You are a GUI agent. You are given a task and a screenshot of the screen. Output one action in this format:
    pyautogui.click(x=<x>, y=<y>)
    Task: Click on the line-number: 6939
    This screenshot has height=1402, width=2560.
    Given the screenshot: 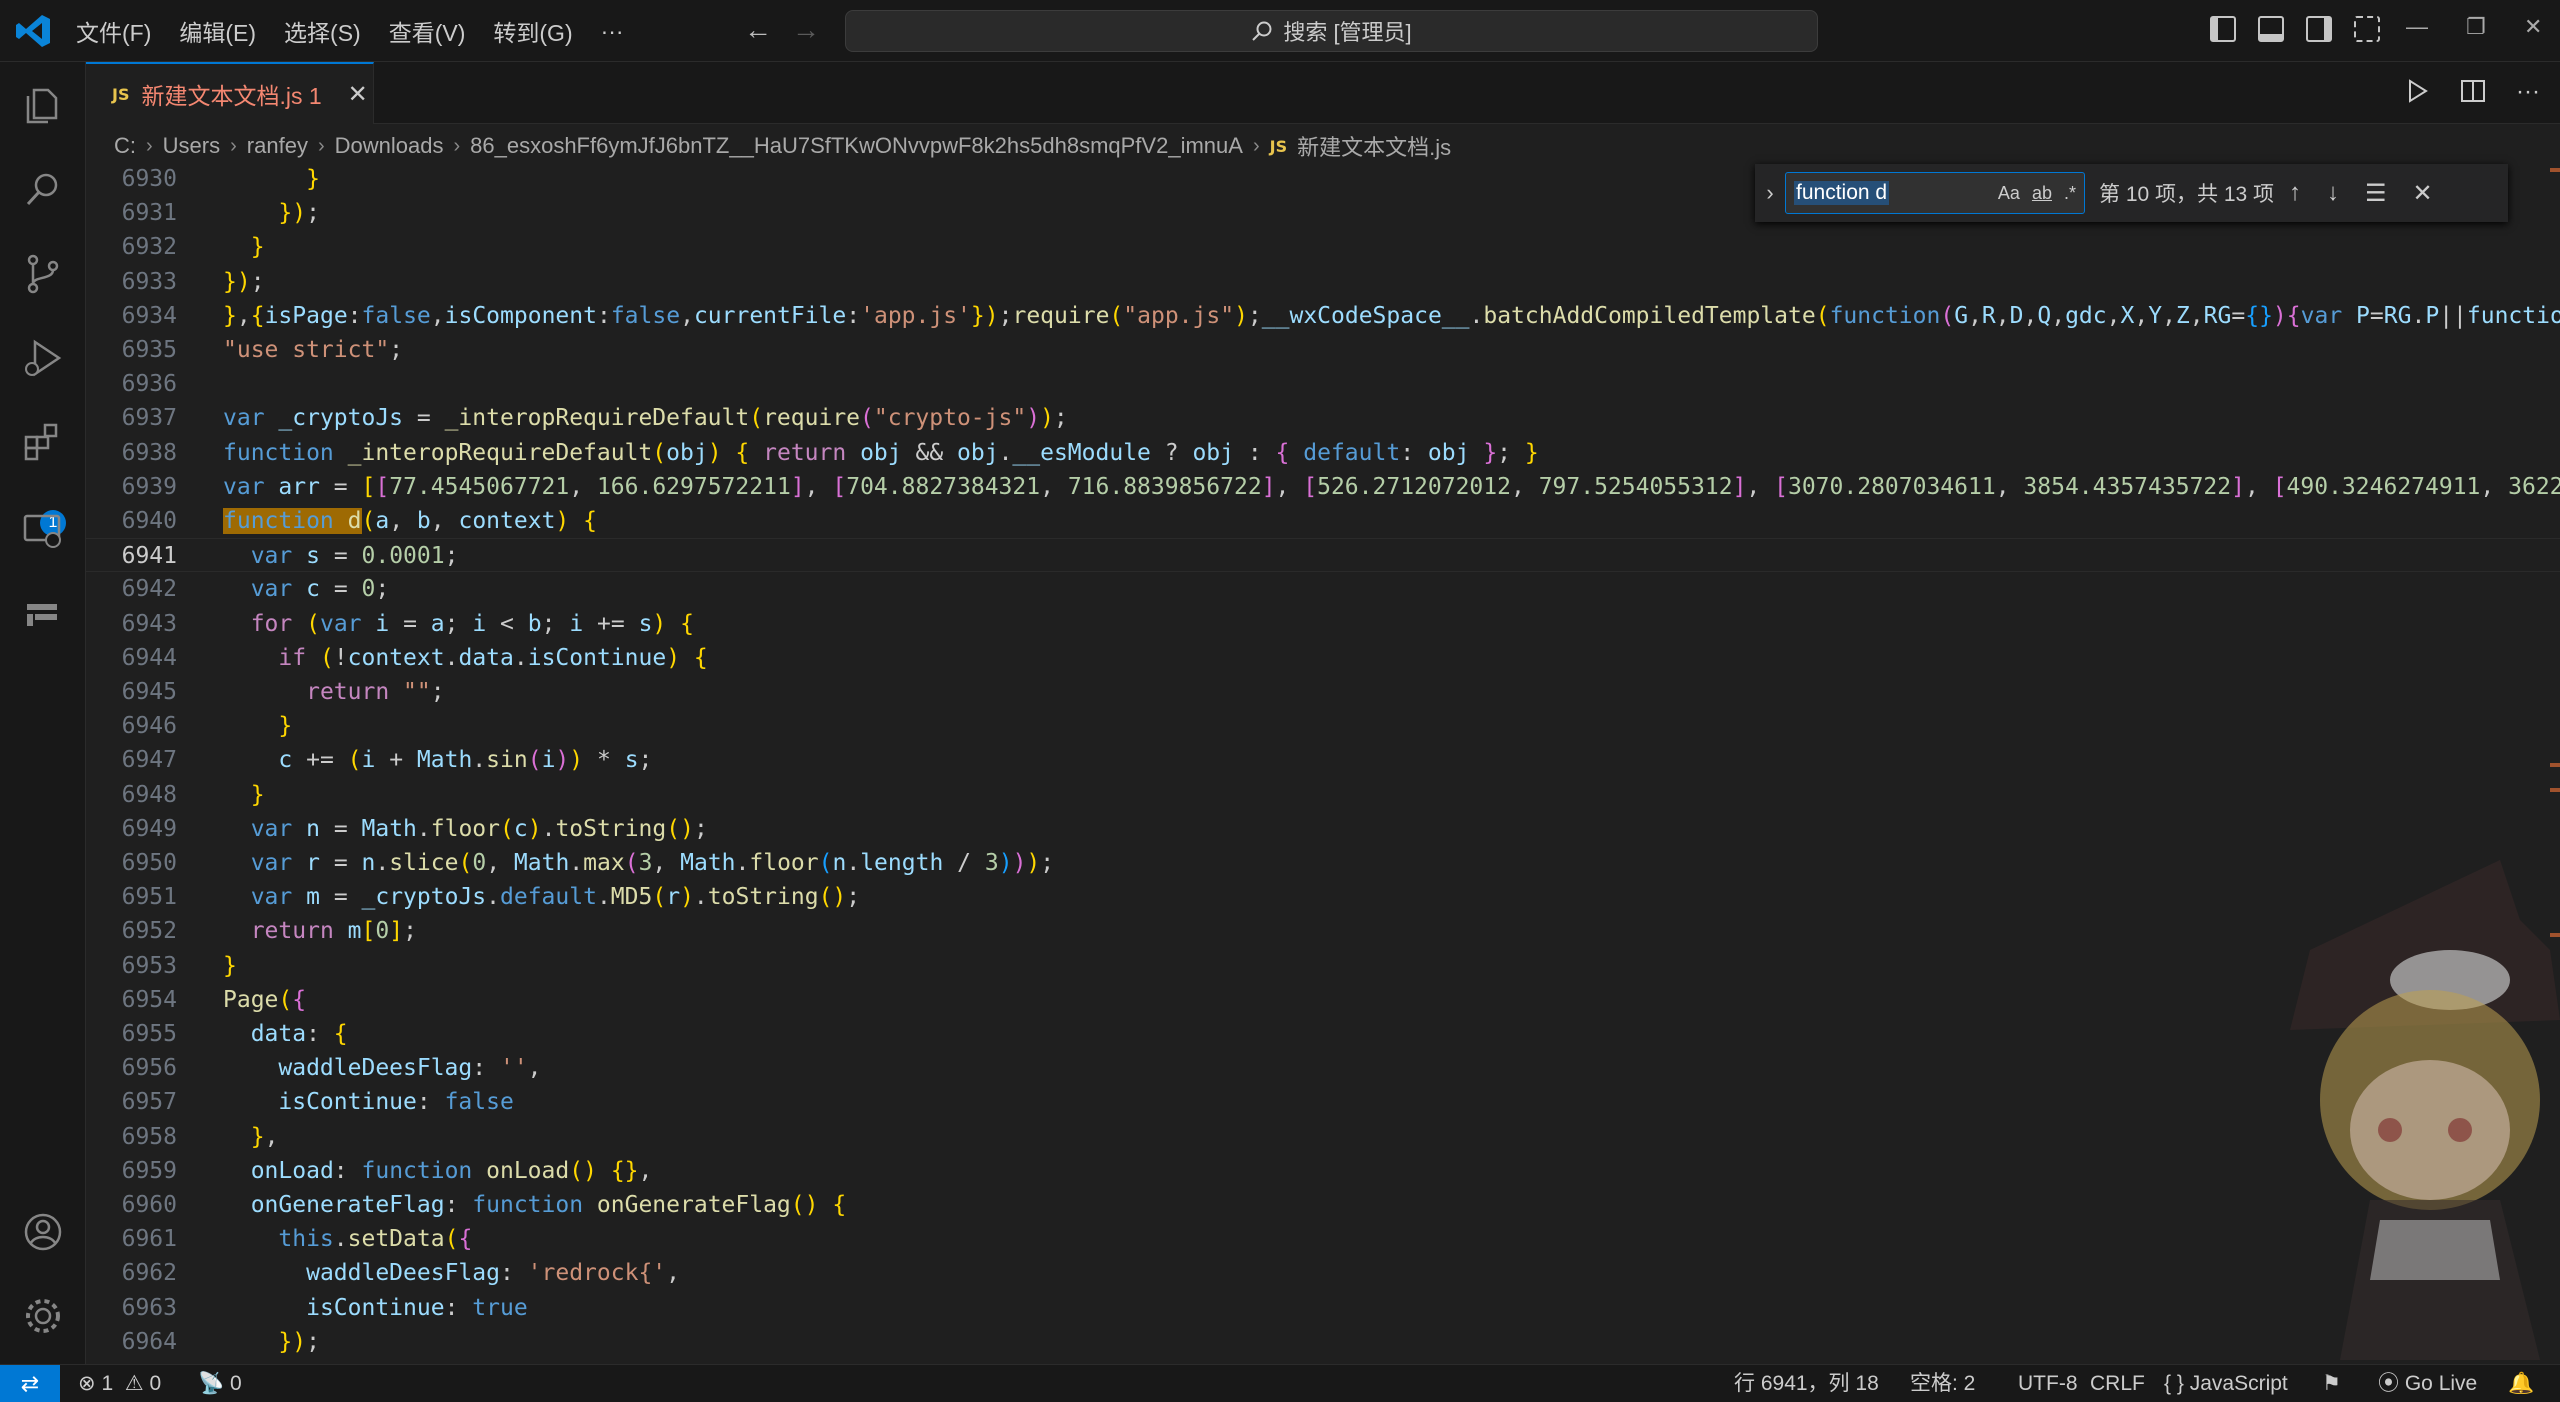 What is the action you would take?
    pyautogui.click(x=149, y=486)
    